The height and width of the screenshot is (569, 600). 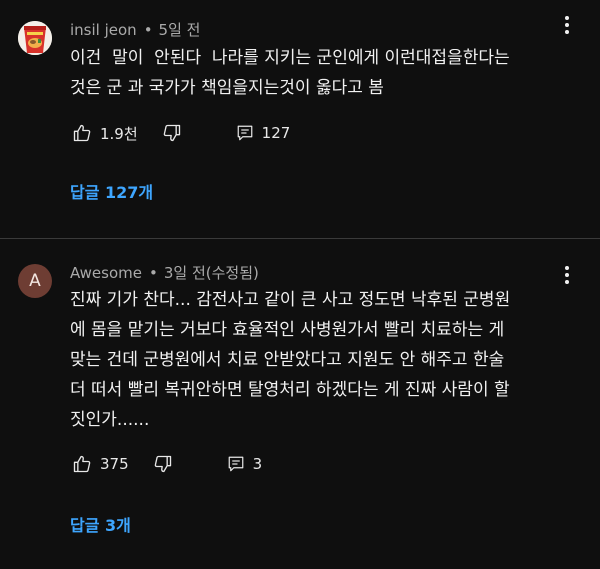 I want to click on comment-actions: 1.9천 127, so click(x=181, y=133).